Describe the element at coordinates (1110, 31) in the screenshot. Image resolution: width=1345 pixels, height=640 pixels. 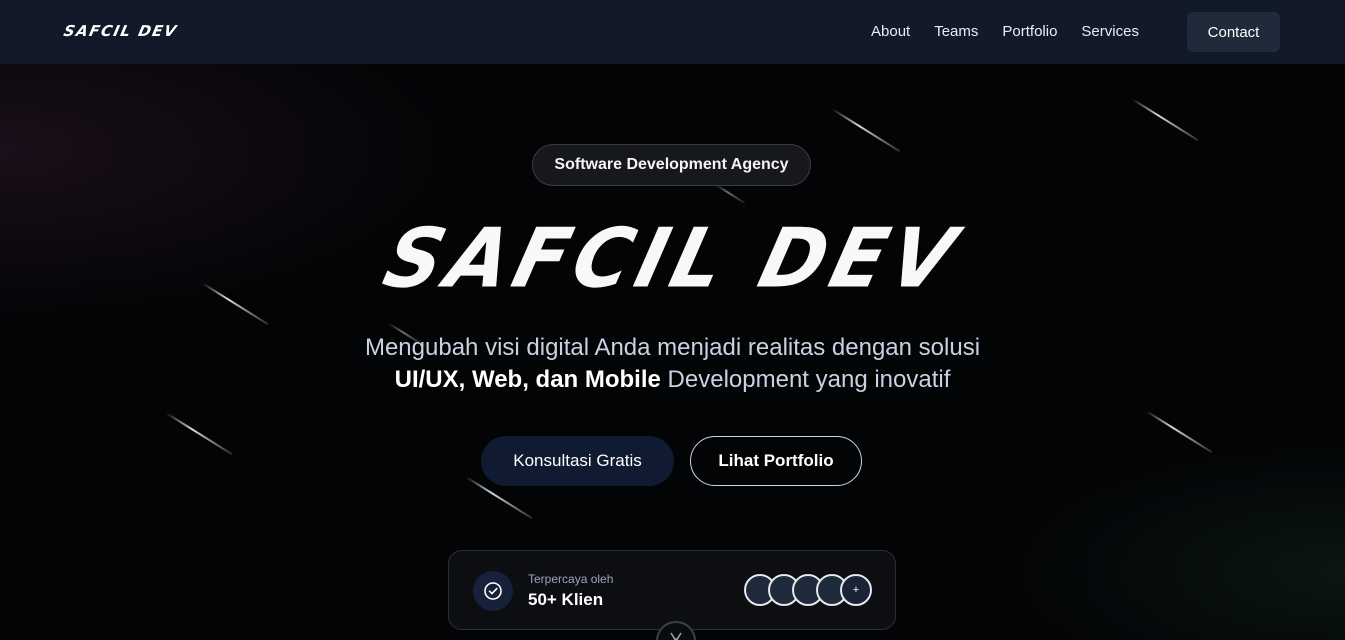
I see `nav-link-services: Services` at that location.